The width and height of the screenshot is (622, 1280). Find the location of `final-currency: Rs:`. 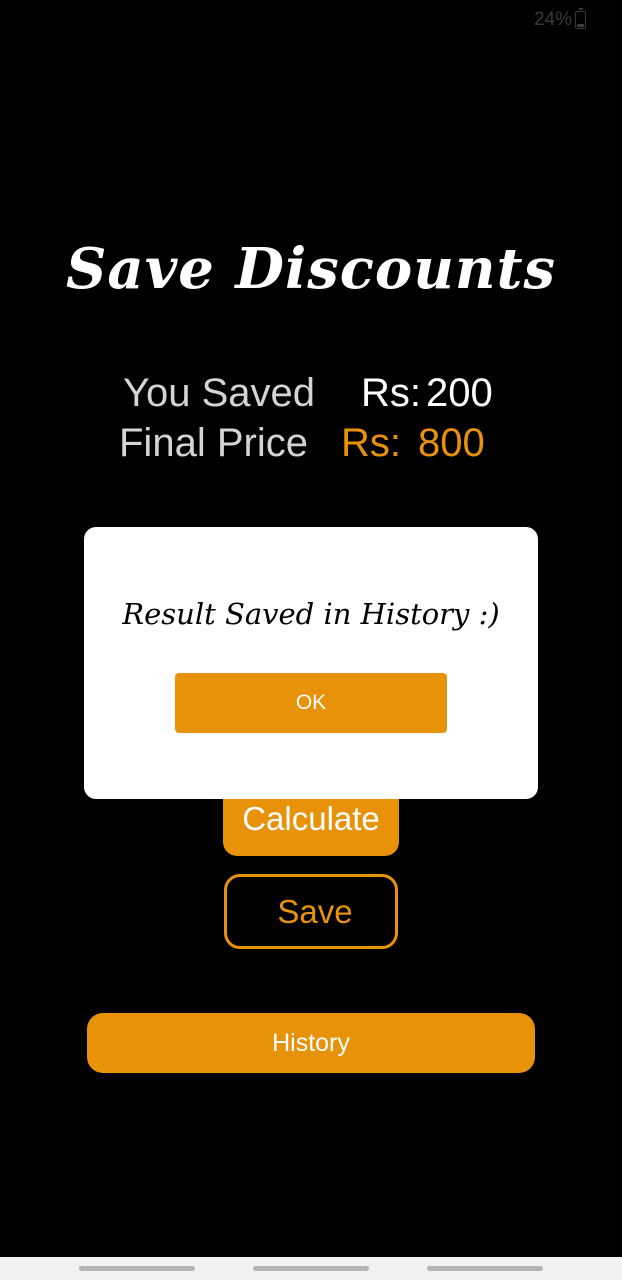

final-currency: Rs: is located at coordinates (371, 443).